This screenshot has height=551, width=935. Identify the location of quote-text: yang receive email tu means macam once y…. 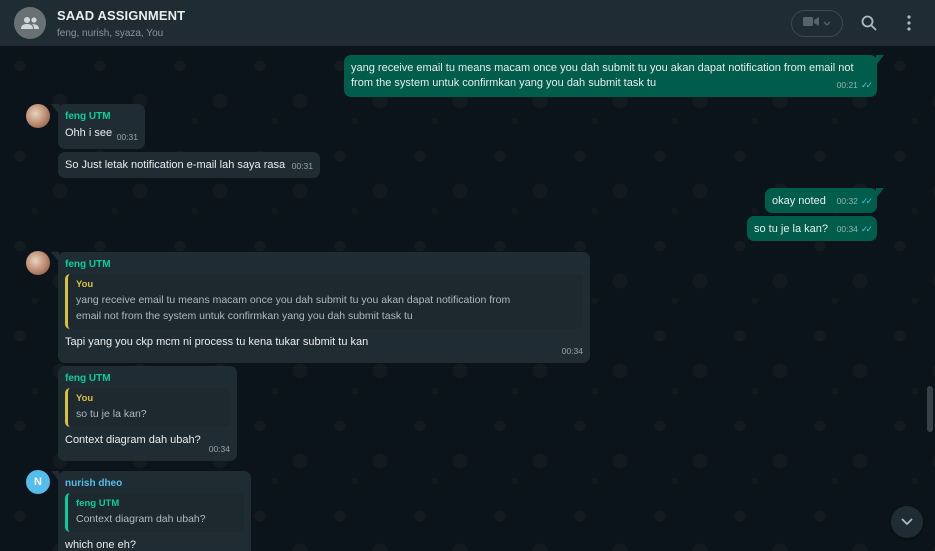
(293, 308).